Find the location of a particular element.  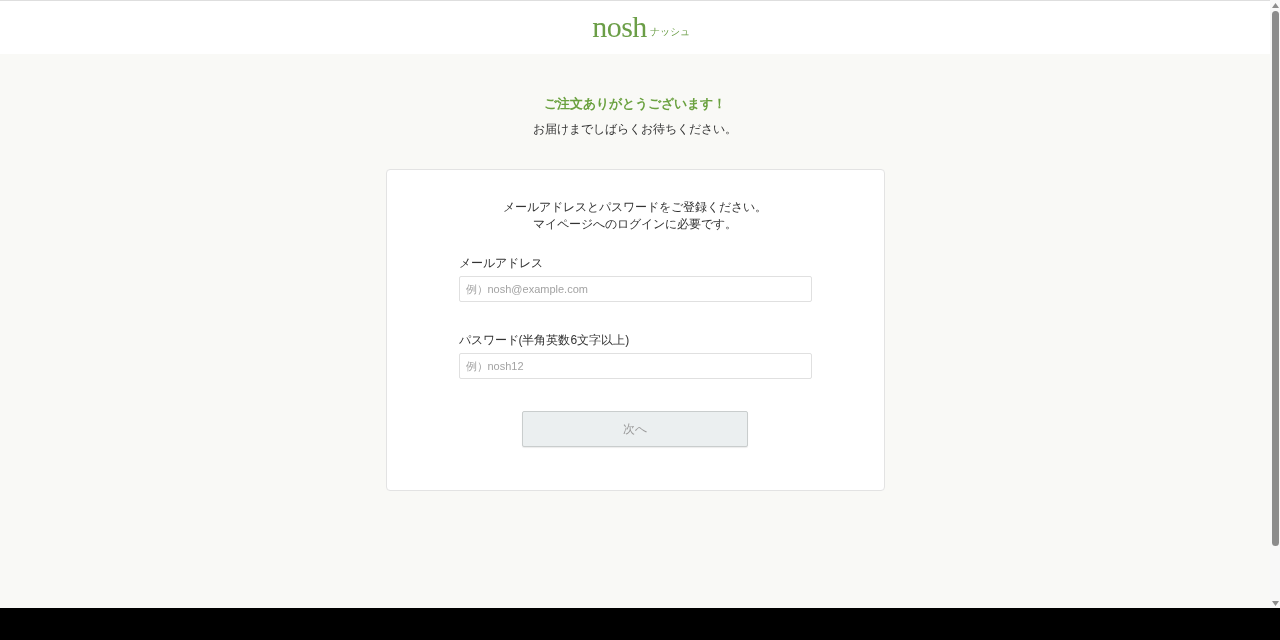

thanks-message: お届けまでしばらくお待ちください。 is located at coordinates (635, 129).